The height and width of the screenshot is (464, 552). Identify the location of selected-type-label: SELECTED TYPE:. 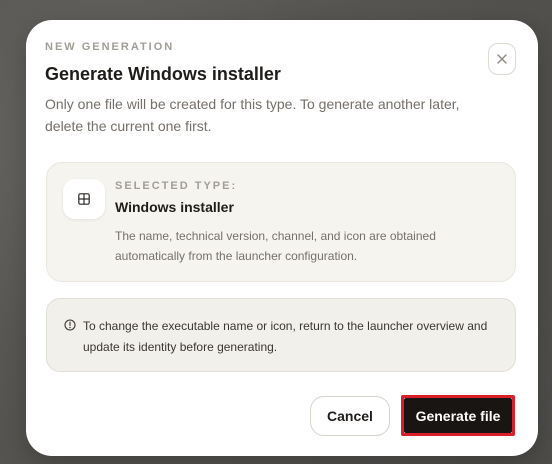
(176, 186).